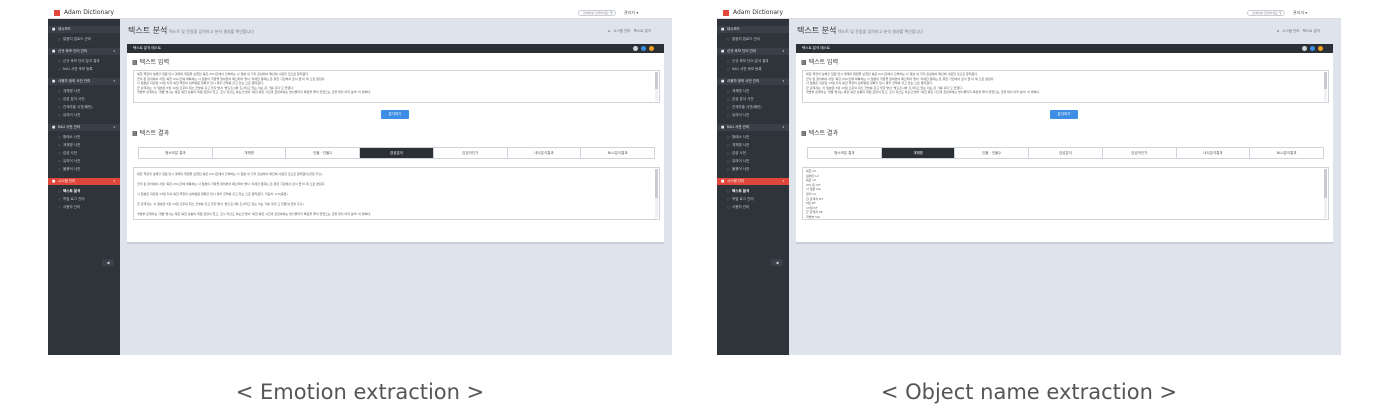 The image size is (1381, 416). What do you see at coordinates (360, 13) in the screenshot?
I see `top-bar: Adam Dictionary 검색어를 입력하세요 ⚲ 관리자 ▾` at bounding box center [360, 13].